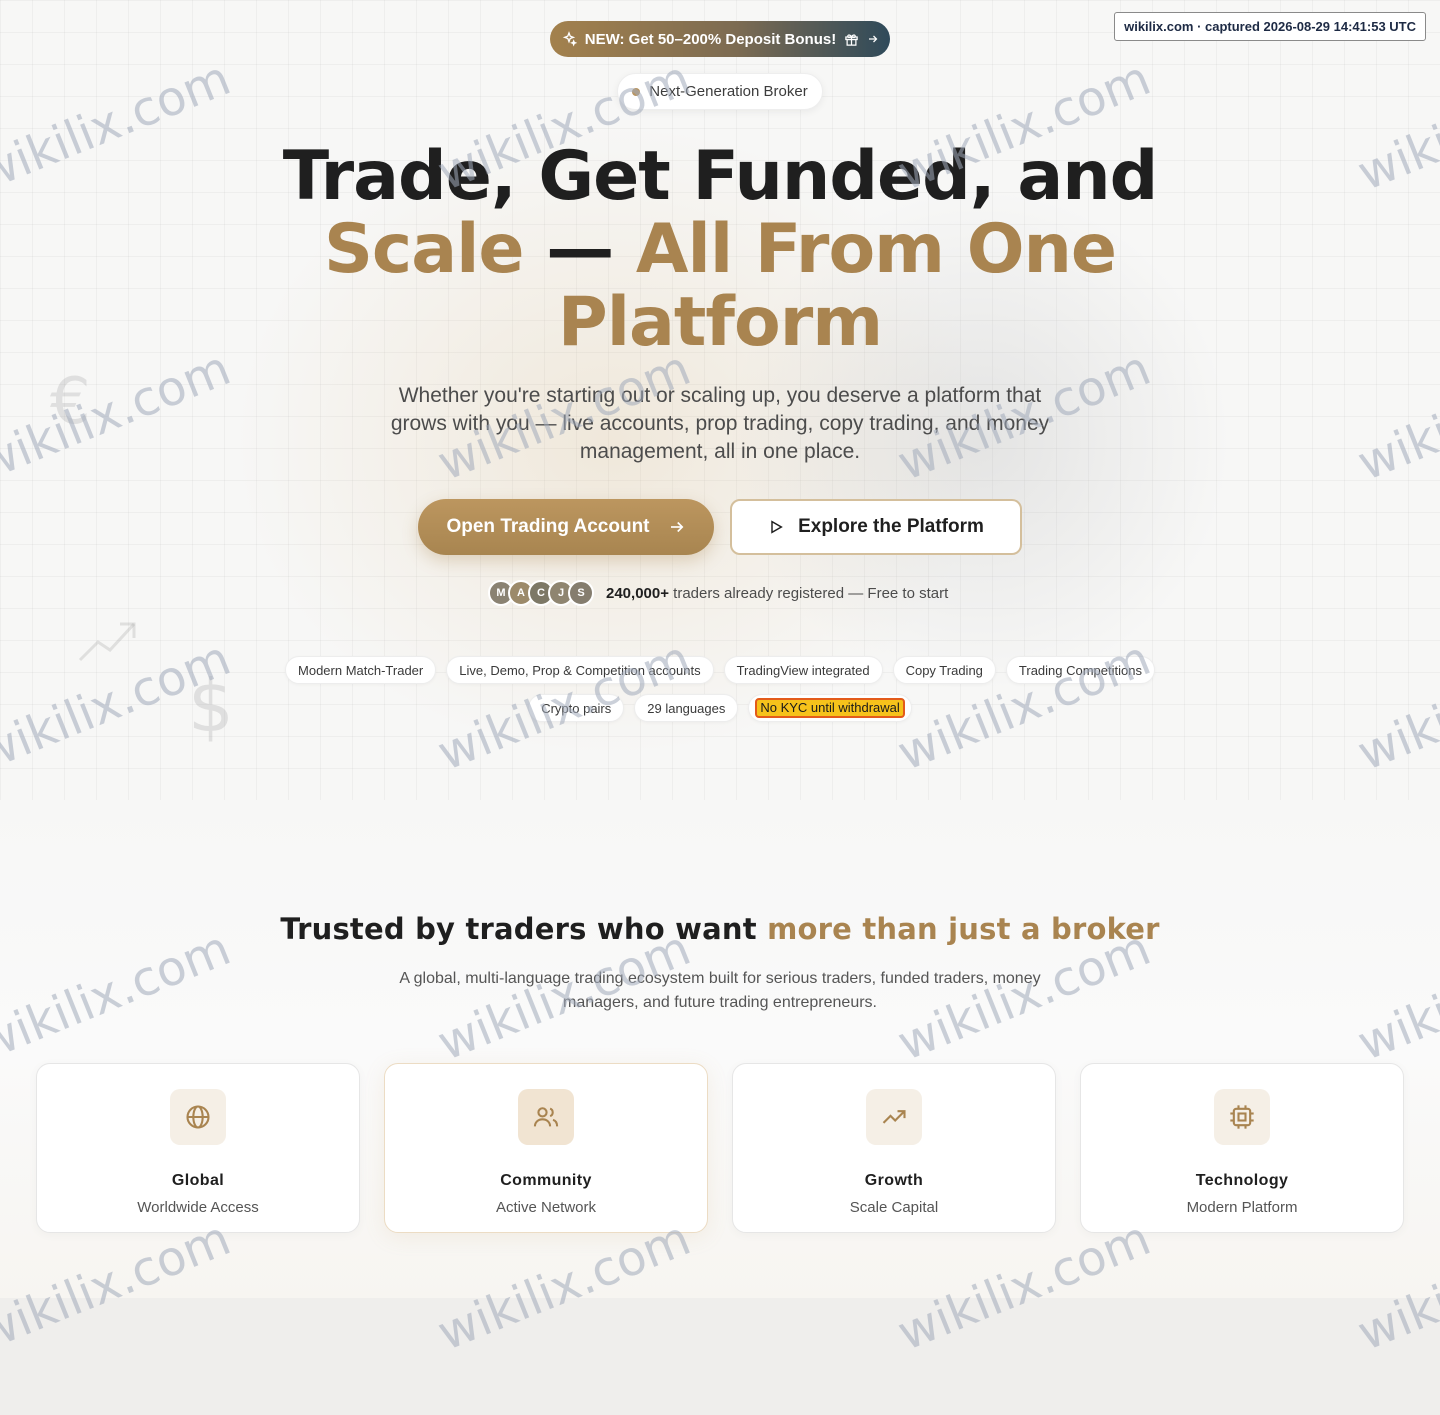  Describe the element at coordinates (944, 670) in the screenshot. I see `feature-chip: Copy Trading` at that location.